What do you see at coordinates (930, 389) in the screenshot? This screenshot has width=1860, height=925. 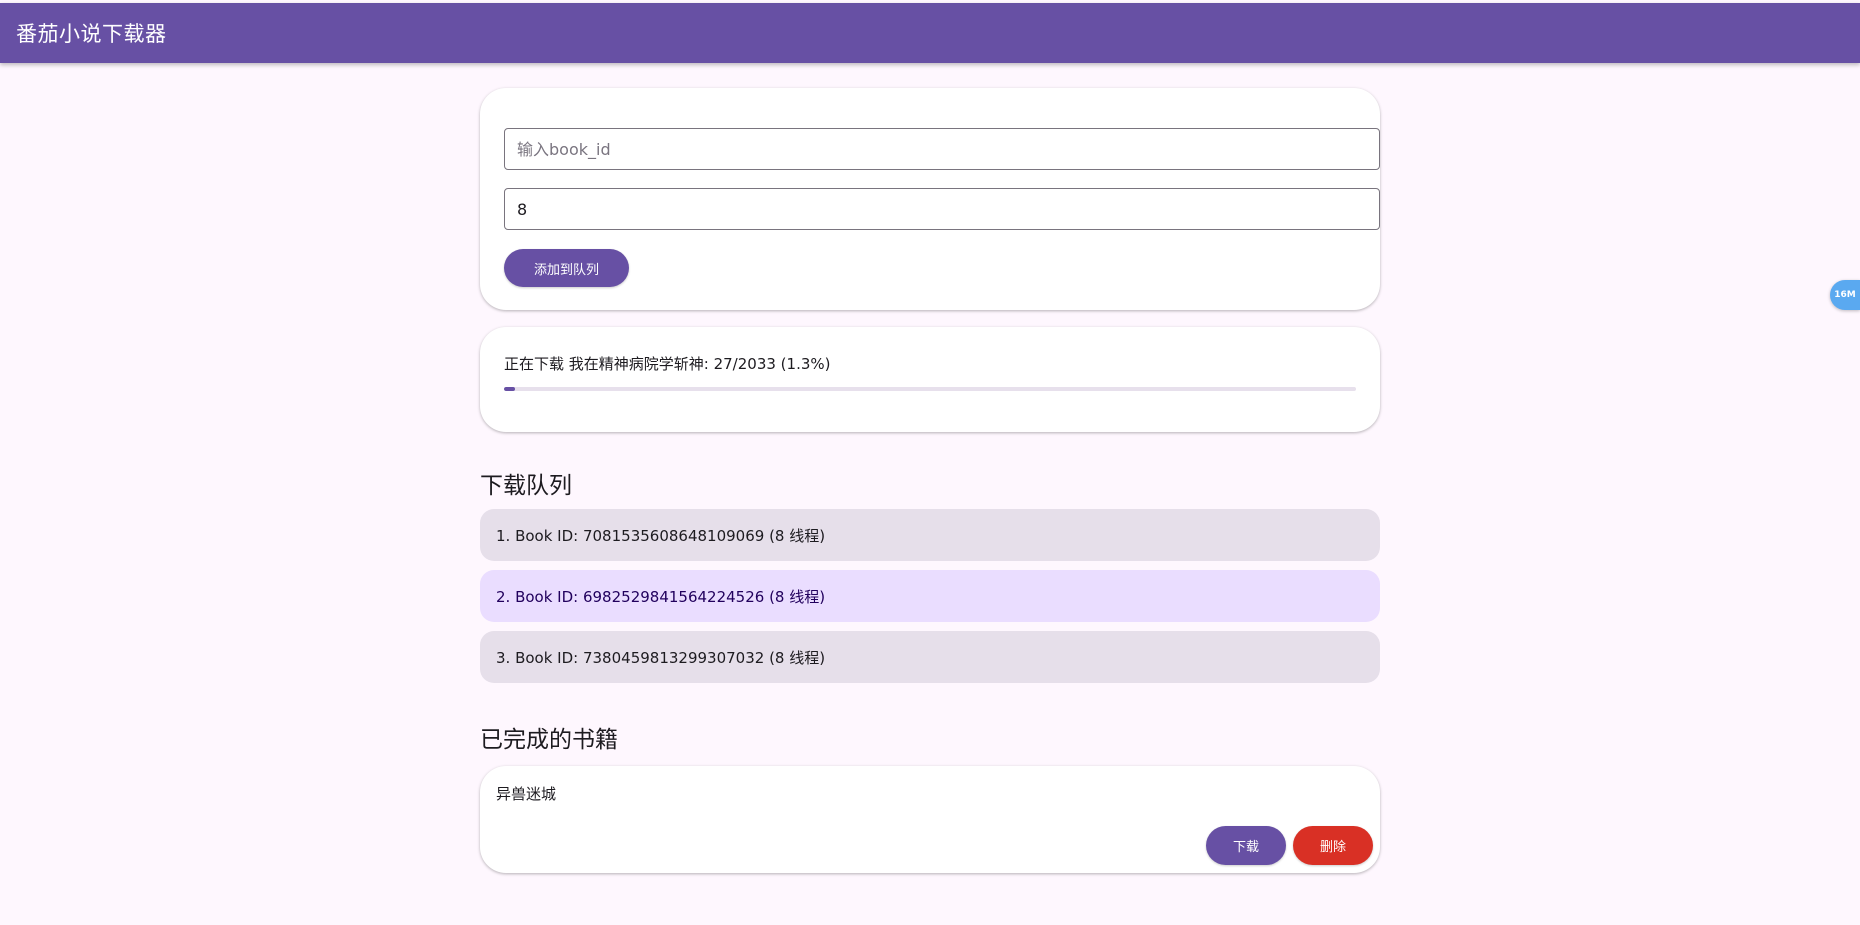 I see `progress-bar` at bounding box center [930, 389].